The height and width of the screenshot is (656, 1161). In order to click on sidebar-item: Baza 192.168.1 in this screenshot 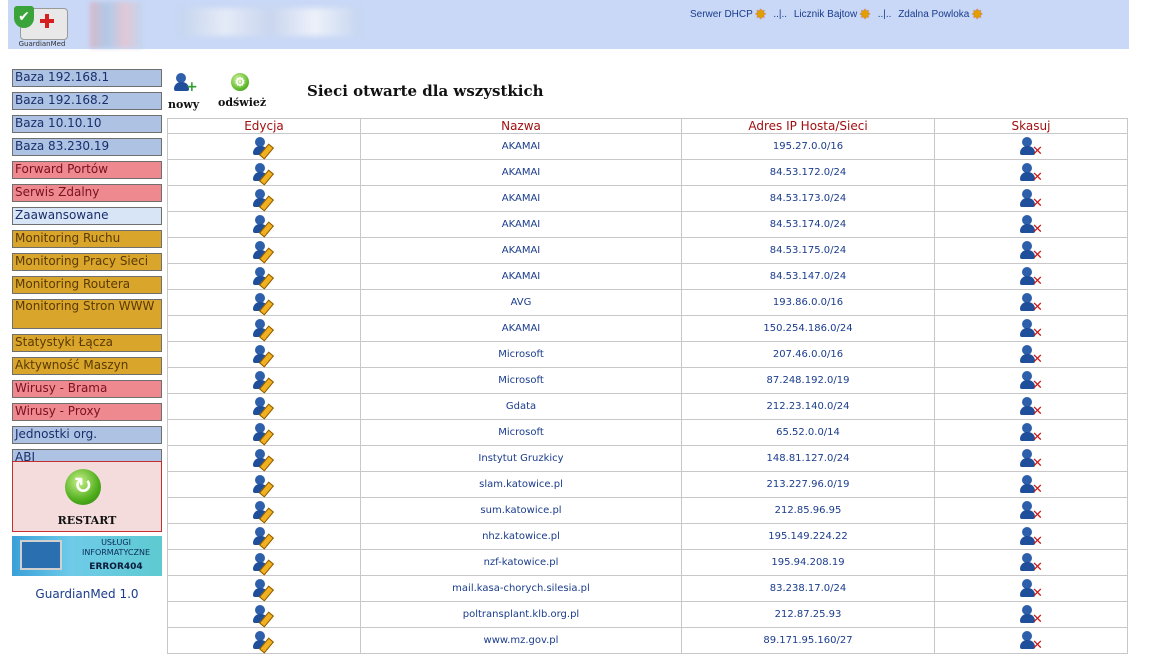, I will do `click(87, 78)`.